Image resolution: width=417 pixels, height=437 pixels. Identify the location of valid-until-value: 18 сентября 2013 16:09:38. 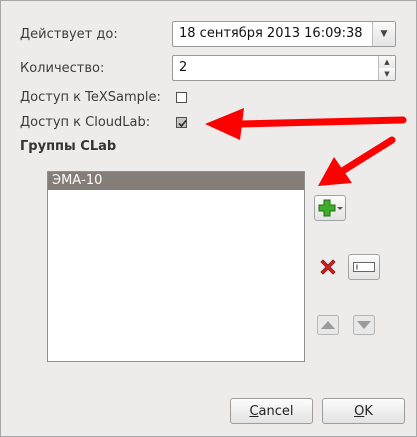
(271, 33).